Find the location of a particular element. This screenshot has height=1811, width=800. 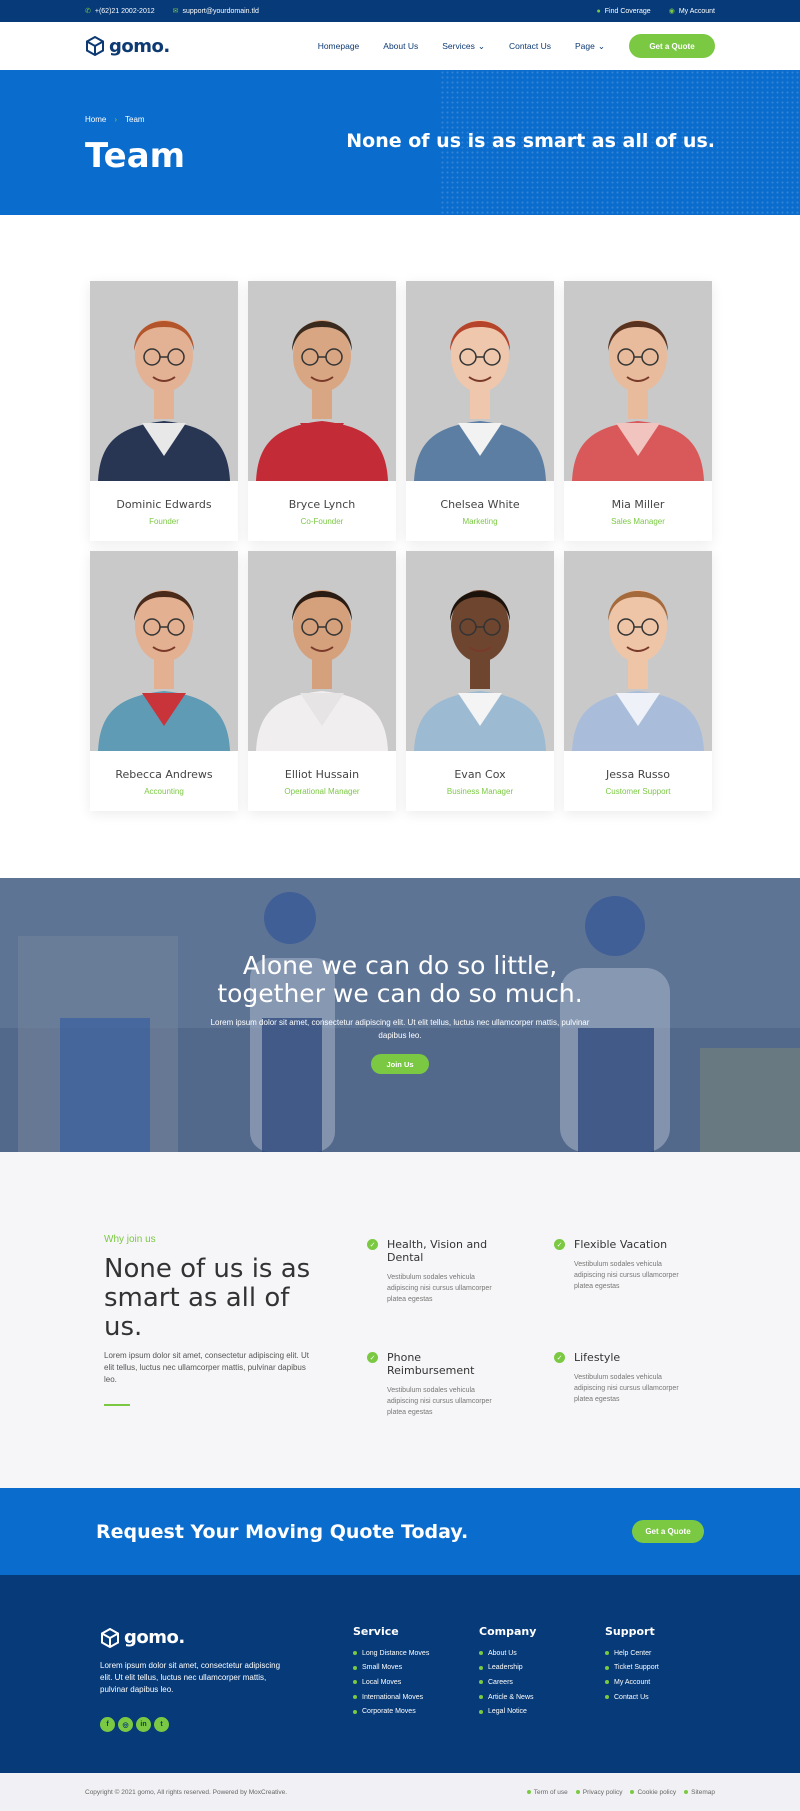

nav-label: Contact Us is located at coordinates (530, 46).